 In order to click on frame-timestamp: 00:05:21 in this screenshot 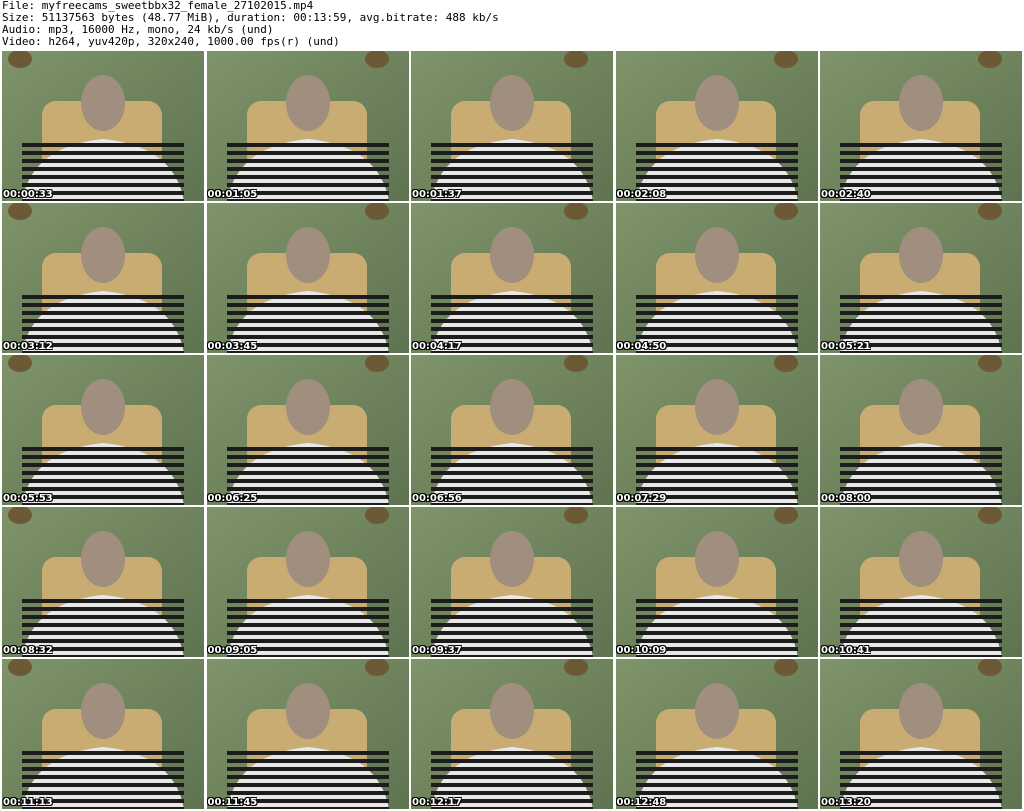, I will do `click(846, 346)`.